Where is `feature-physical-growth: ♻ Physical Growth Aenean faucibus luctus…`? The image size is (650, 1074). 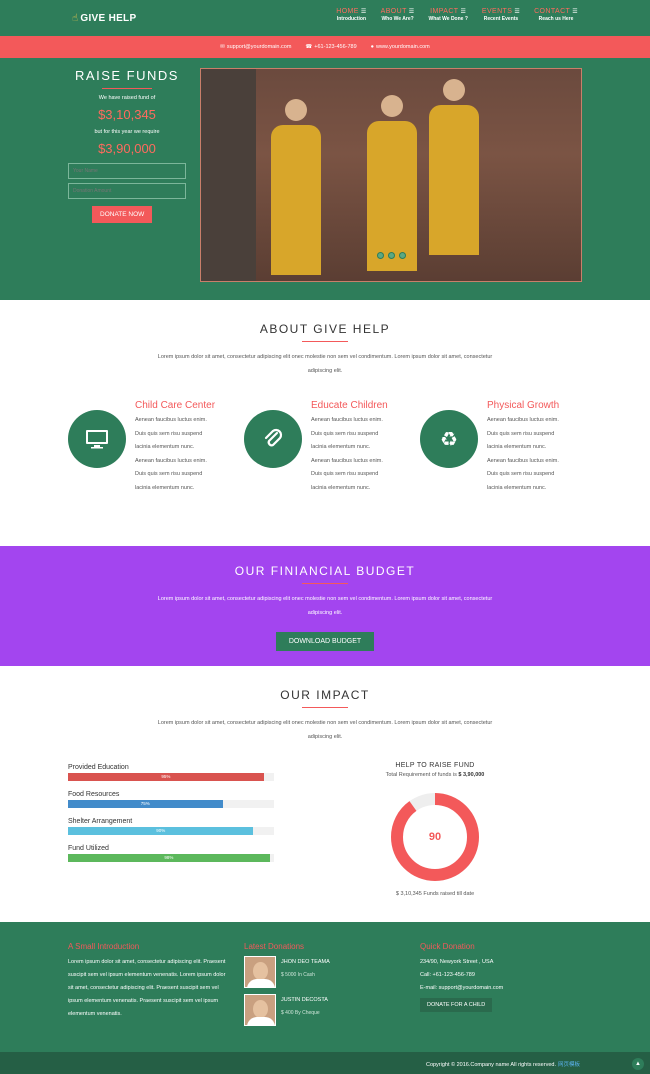 feature-physical-growth: ♻ Physical Growth Aenean faucibus luctus… is located at coordinates (495, 448).